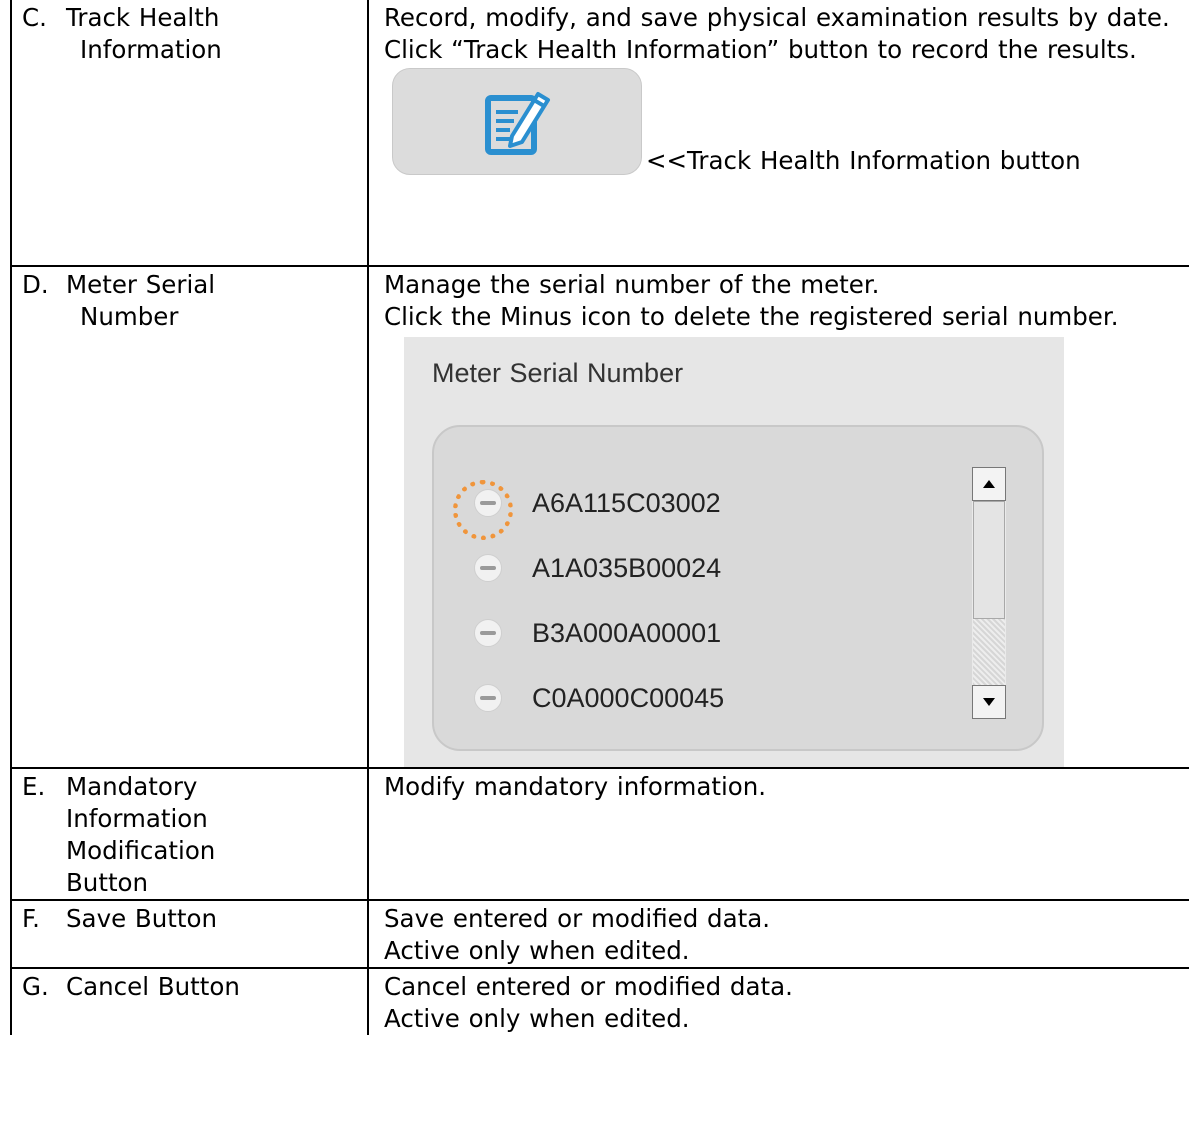  Describe the element at coordinates (143, 17) in the screenshot. I see `row-label-line: Track Health` at that location.